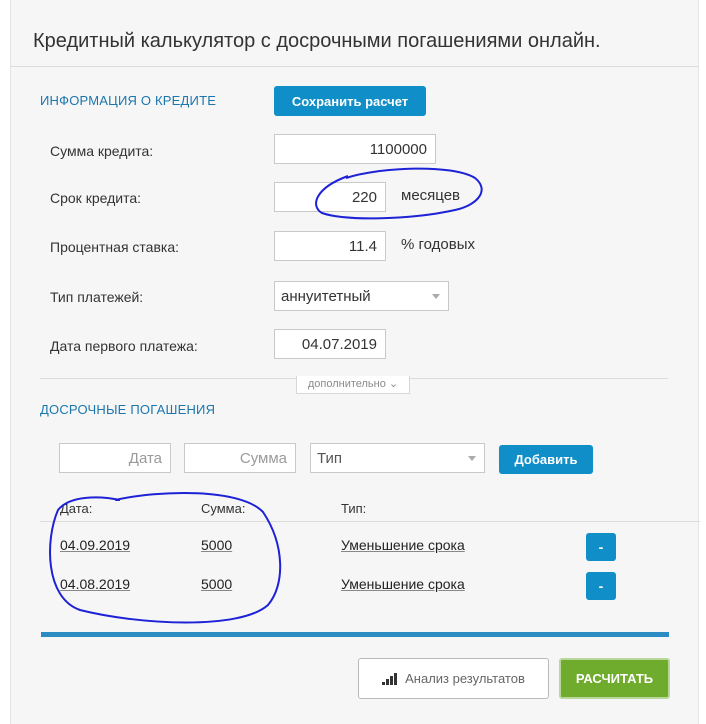  What do you see at coordinates (330, 458) in the screenshot?
I see `repayment-type-placeholder: Тип` at bounding box center [330, 458].